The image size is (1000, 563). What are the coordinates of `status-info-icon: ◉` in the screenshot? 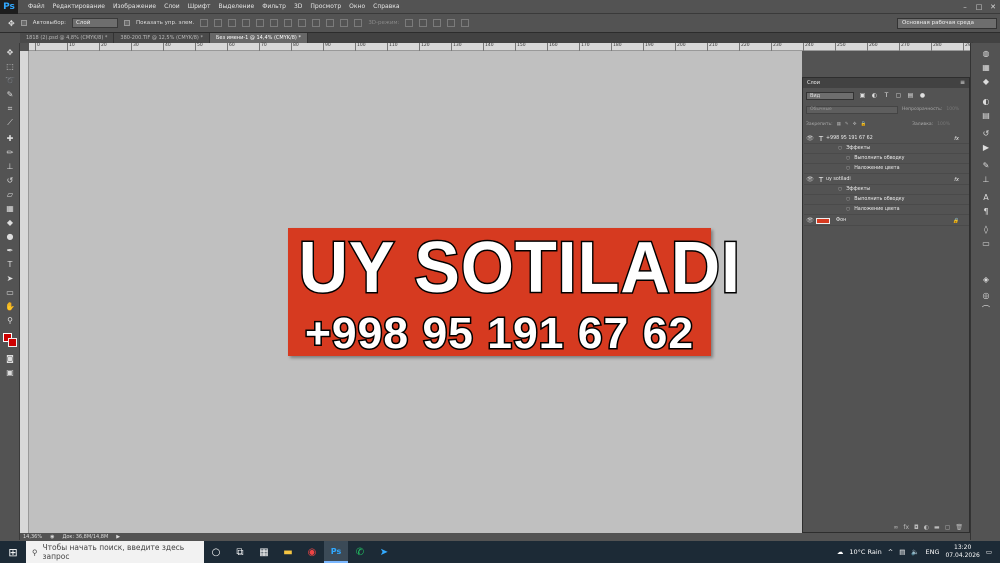 It's located at (52, 537).